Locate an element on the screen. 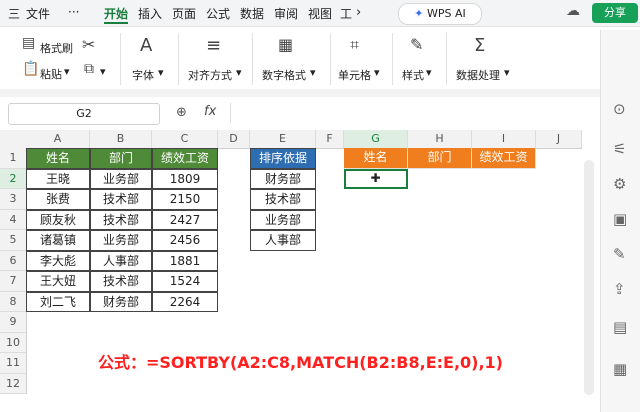 The width and height of the screenshot is (640, 412). pin-icon: ⊙ is located at coordinates (619, 109).